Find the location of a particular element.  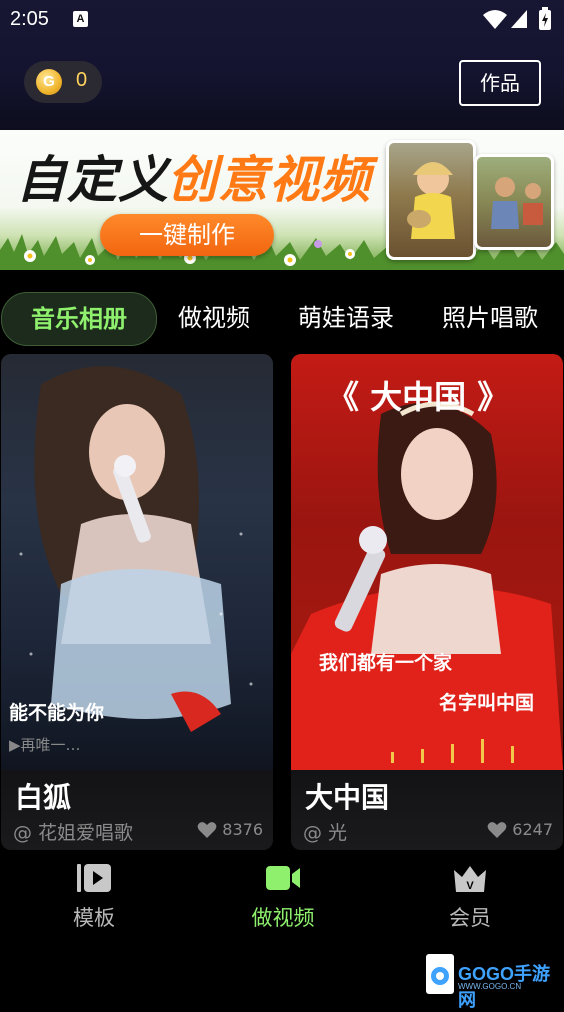

banner-title-main: 自定义 is located at coordinates (92, 180).